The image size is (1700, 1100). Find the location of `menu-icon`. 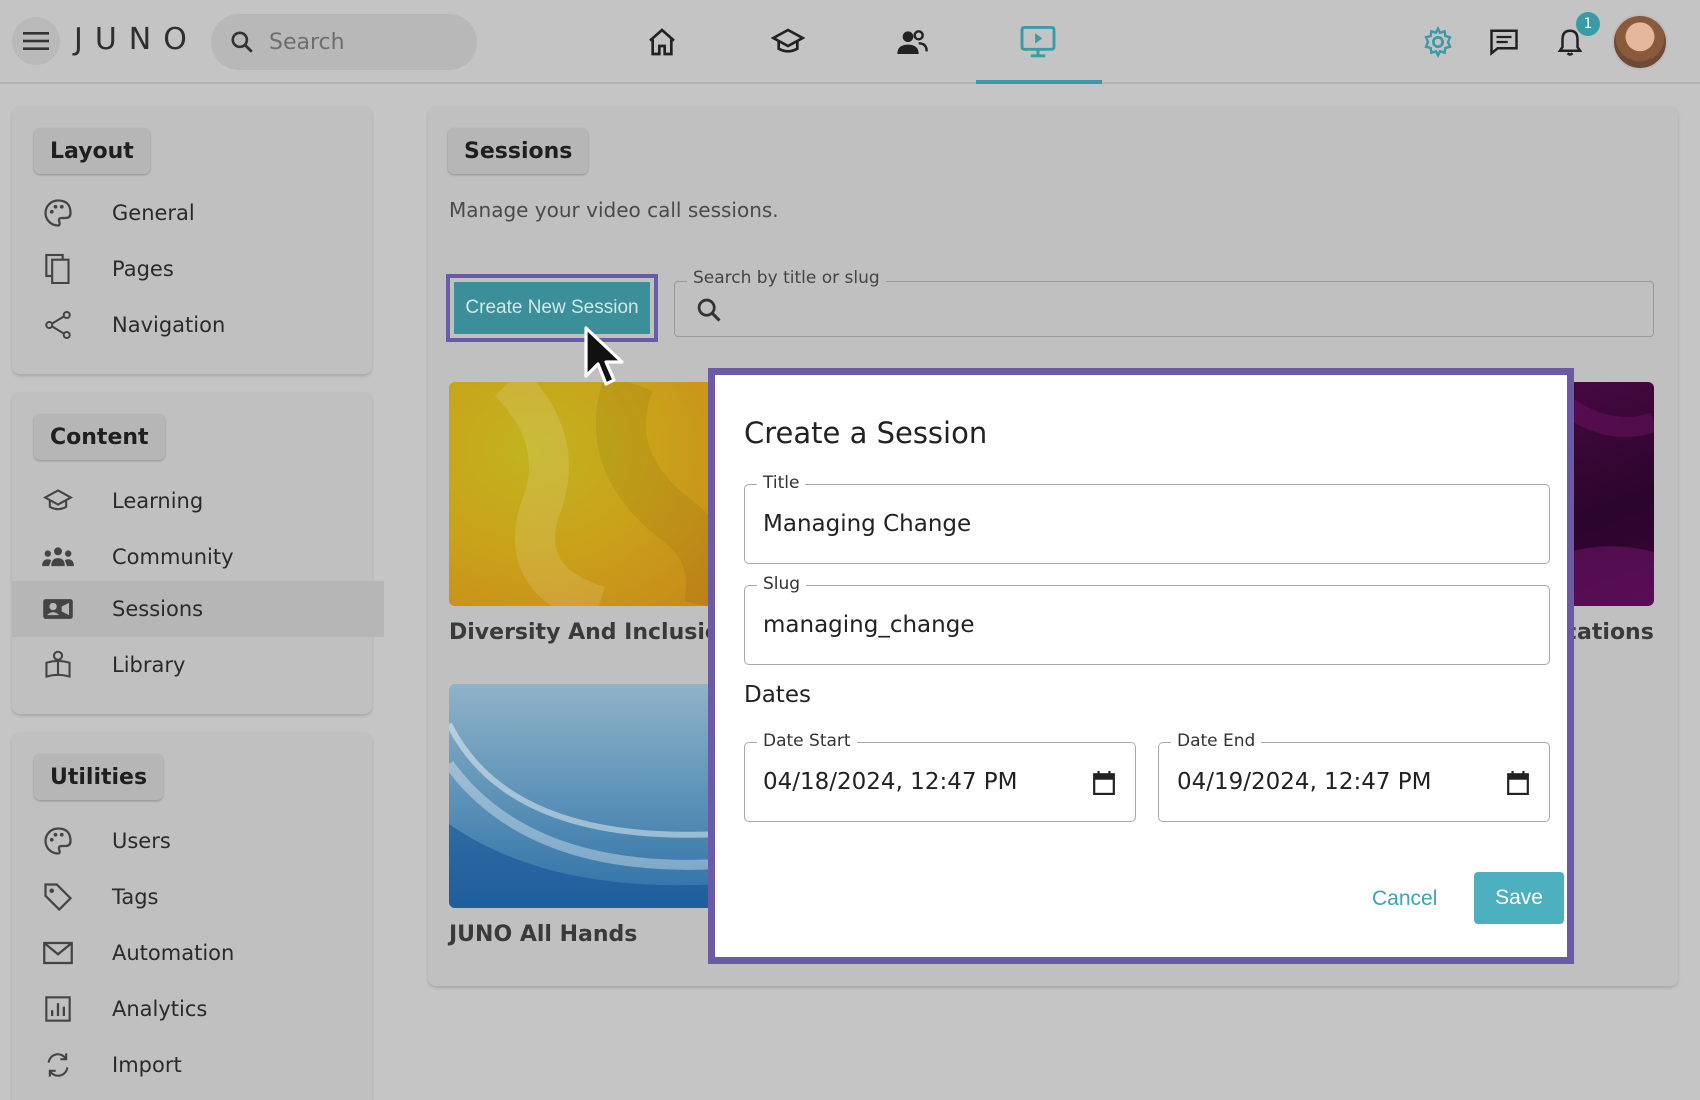

menu-icon is located at coordinates (36, 41).